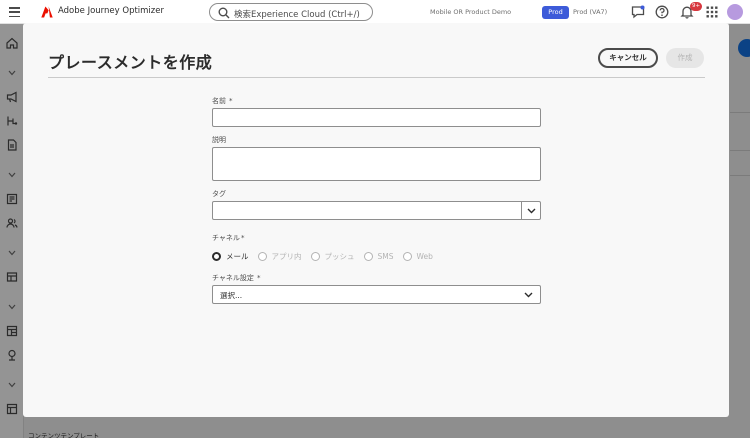  I want to click on name-label: 名前 *, so click(222, 101).